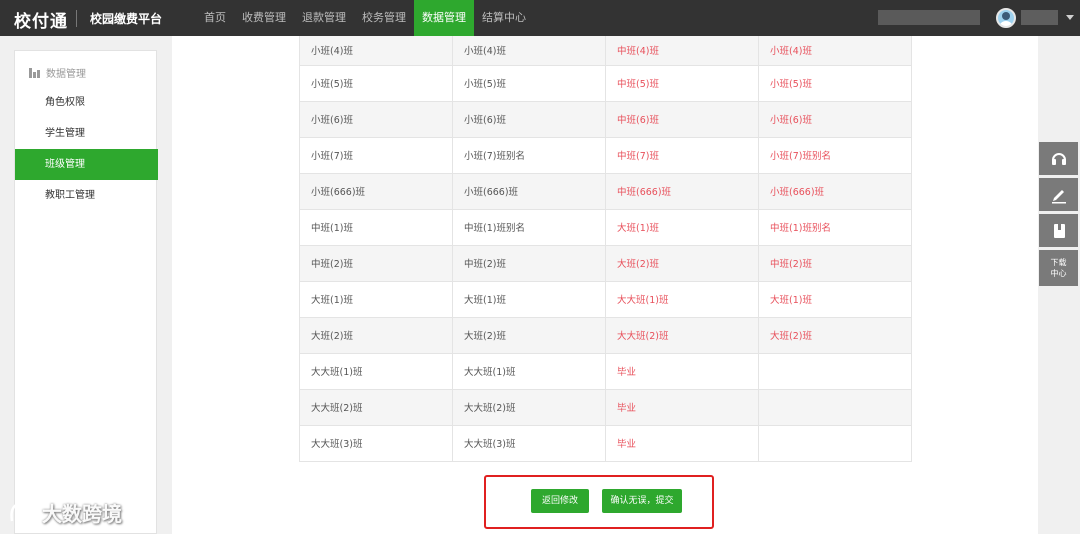  What do you see at coordinates (529, 443) in the screenshot?
I see `class-alias-cell: 大大班(3)班` at bounding box center [529, 443].